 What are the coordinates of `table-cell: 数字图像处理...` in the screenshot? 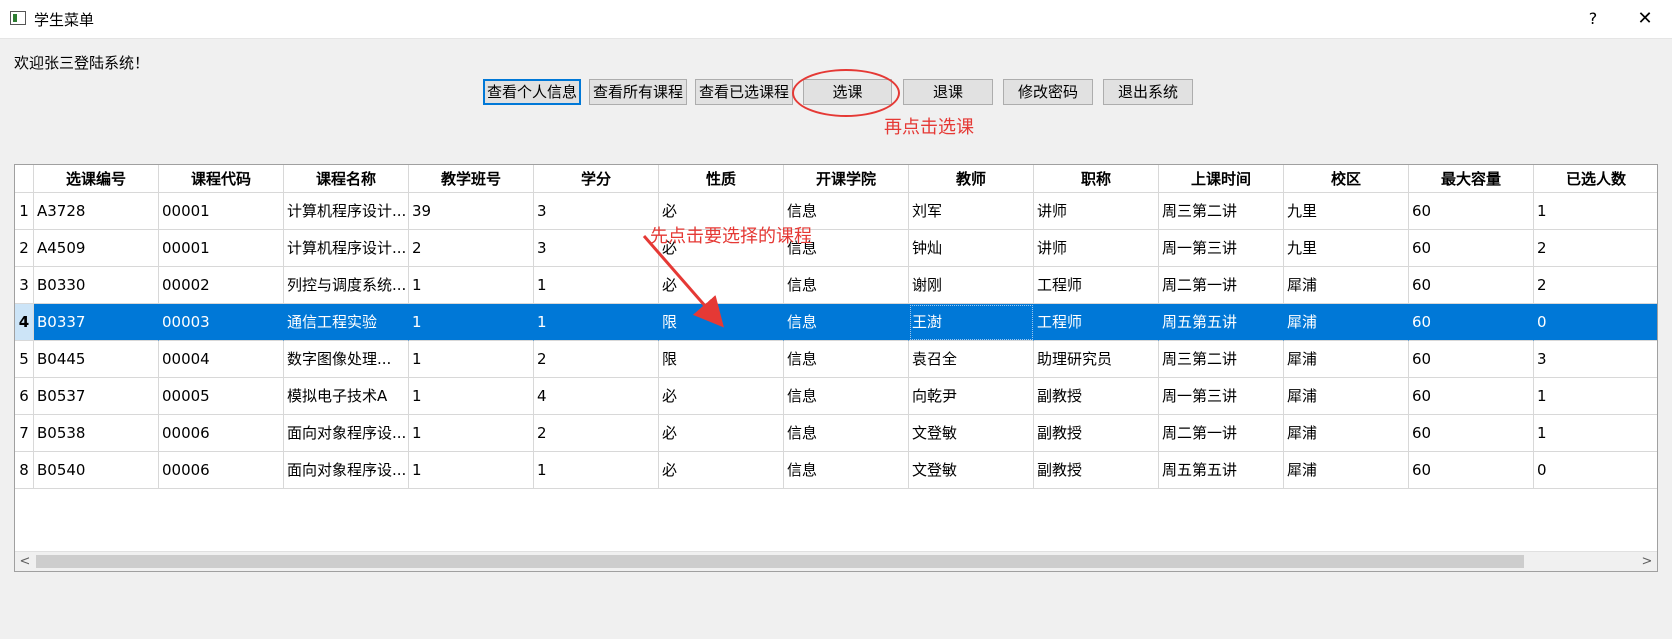 It's located at (346, 359).